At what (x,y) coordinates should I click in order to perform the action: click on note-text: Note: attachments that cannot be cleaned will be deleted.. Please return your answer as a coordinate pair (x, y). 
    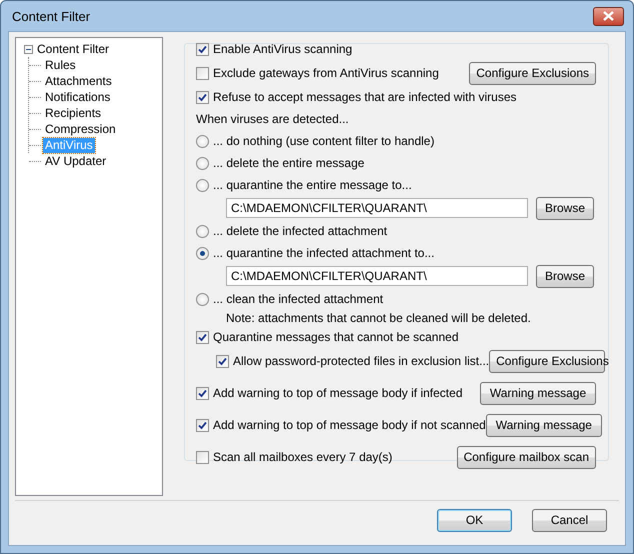
    Looking at the image, I should click on (378, 318).